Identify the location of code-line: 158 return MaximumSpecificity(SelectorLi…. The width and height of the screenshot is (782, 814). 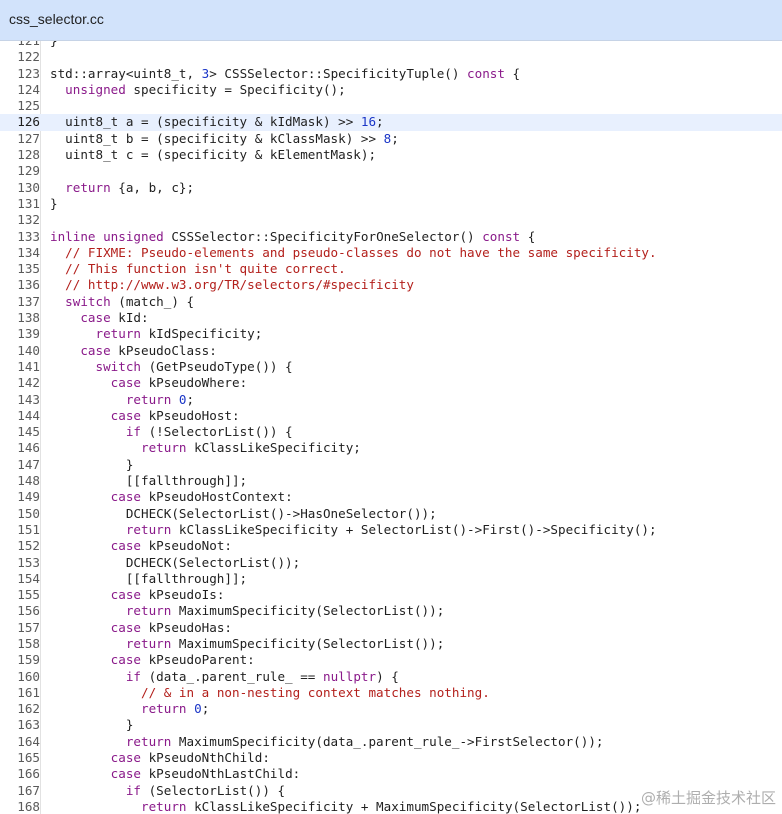
(391, 644).